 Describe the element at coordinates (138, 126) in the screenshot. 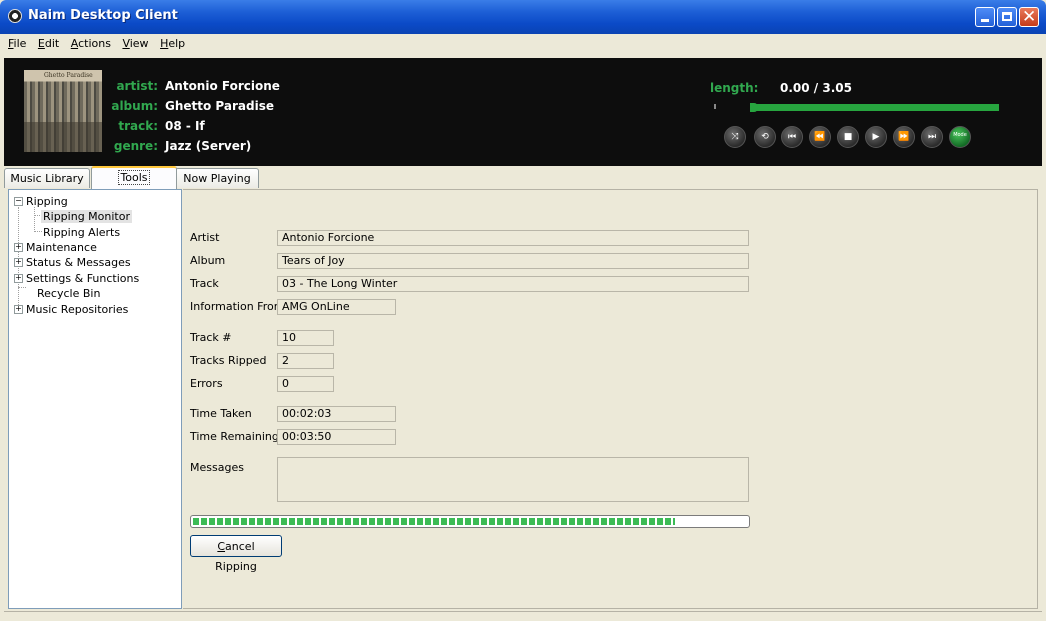

I see `track-label: track:` at that location.